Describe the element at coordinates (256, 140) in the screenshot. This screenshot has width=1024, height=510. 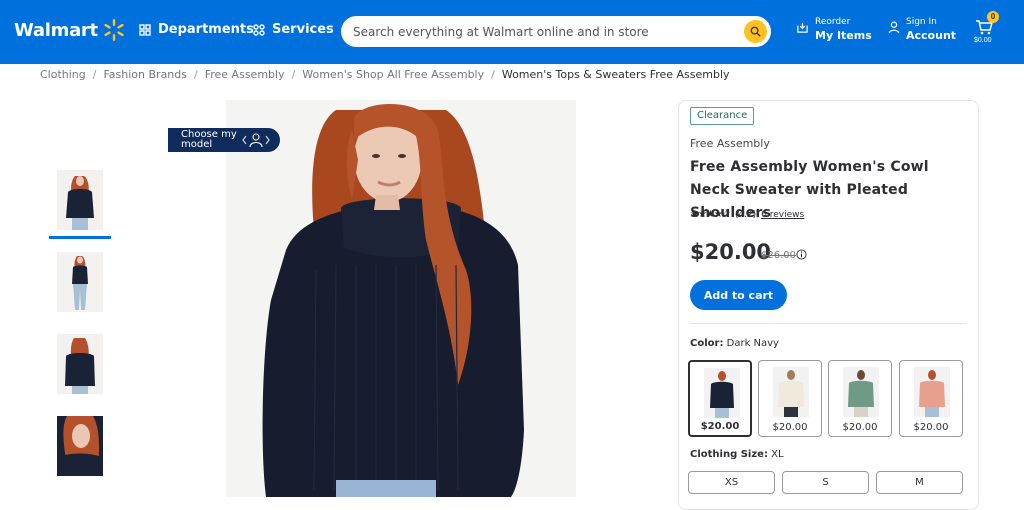
I see `model-switch-icon` at that location.